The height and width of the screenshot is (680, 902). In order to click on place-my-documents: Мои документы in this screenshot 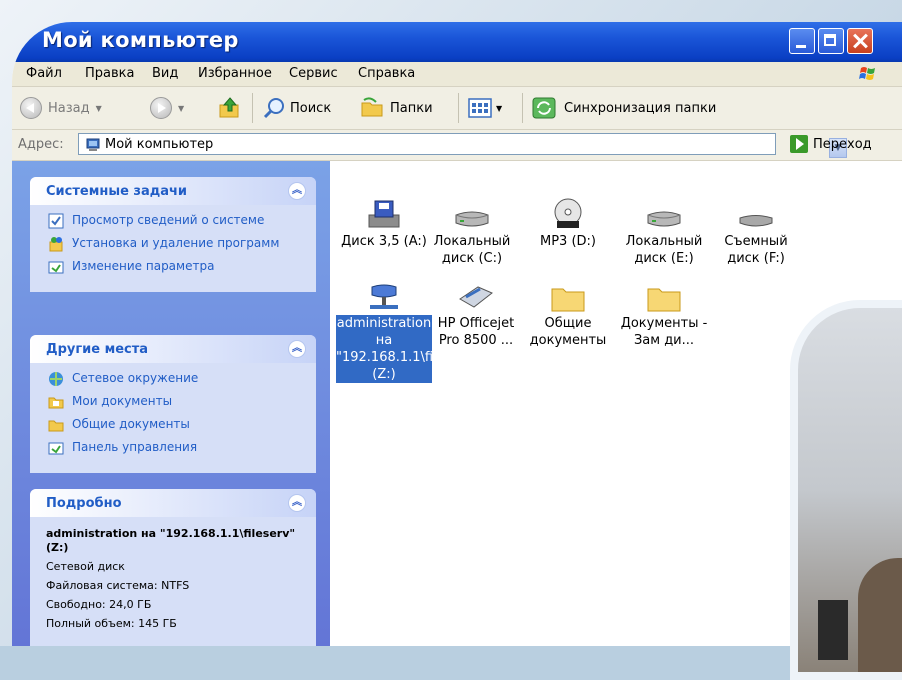, I will do `click(176, 402)`.